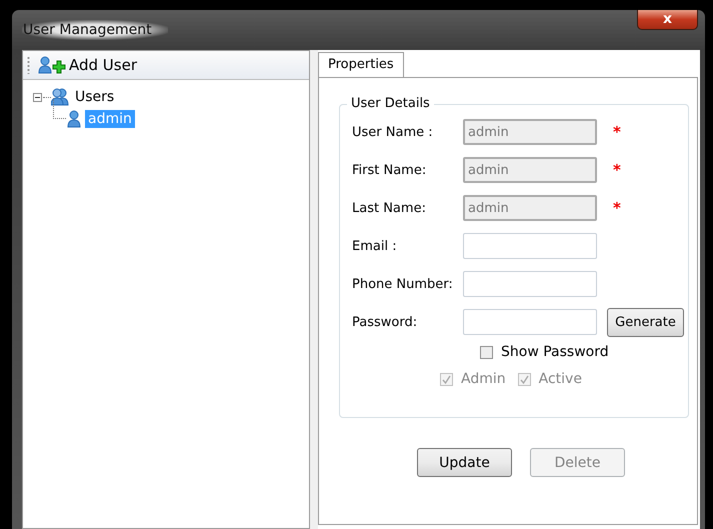  I want to click on generate-button: Generate, so click(645, 322).